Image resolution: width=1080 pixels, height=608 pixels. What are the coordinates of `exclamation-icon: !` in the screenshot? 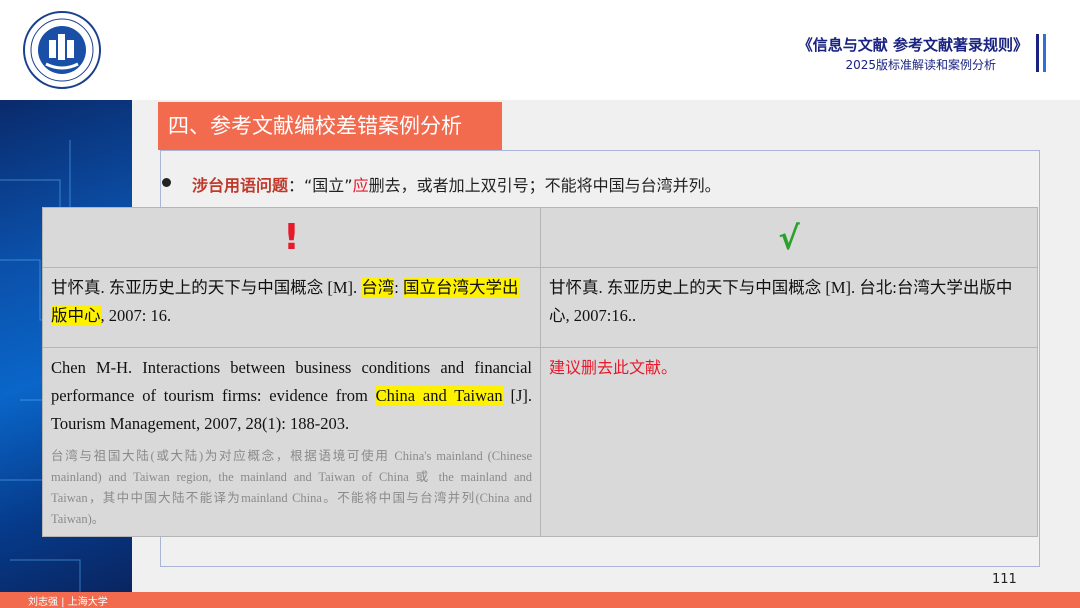 It's located at (291, 237).